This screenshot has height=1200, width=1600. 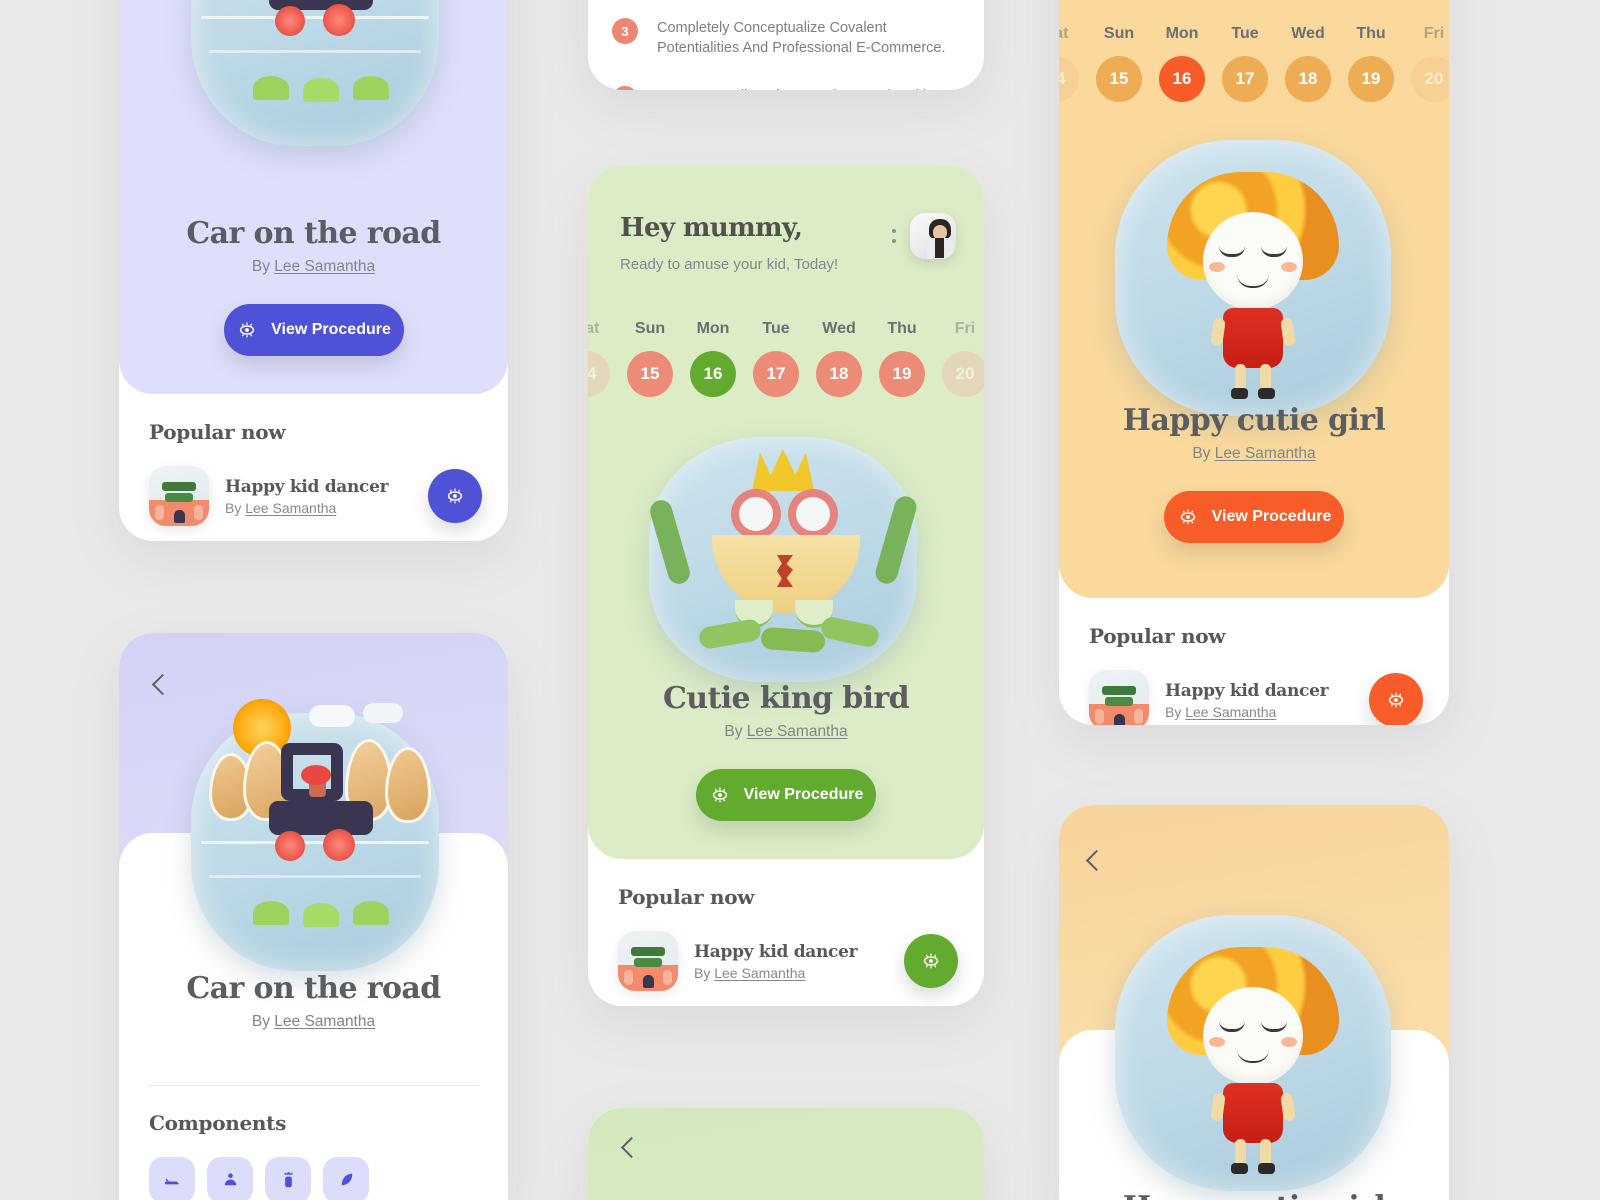 I want to click on calendar-strip: Sat 14 Sun 15 Mon 16 Tue 17 Wed 18, so click(x=1254, y=63).